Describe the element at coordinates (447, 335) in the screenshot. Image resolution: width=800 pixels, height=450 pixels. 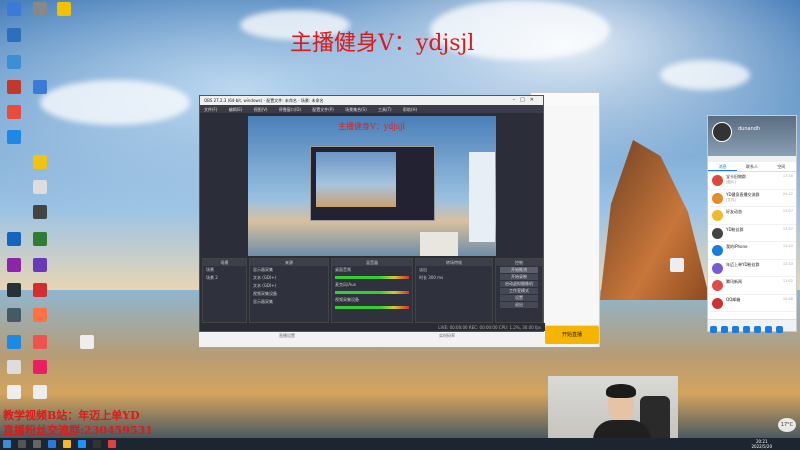
I see `bitrate-label: 实时码率` at that location.